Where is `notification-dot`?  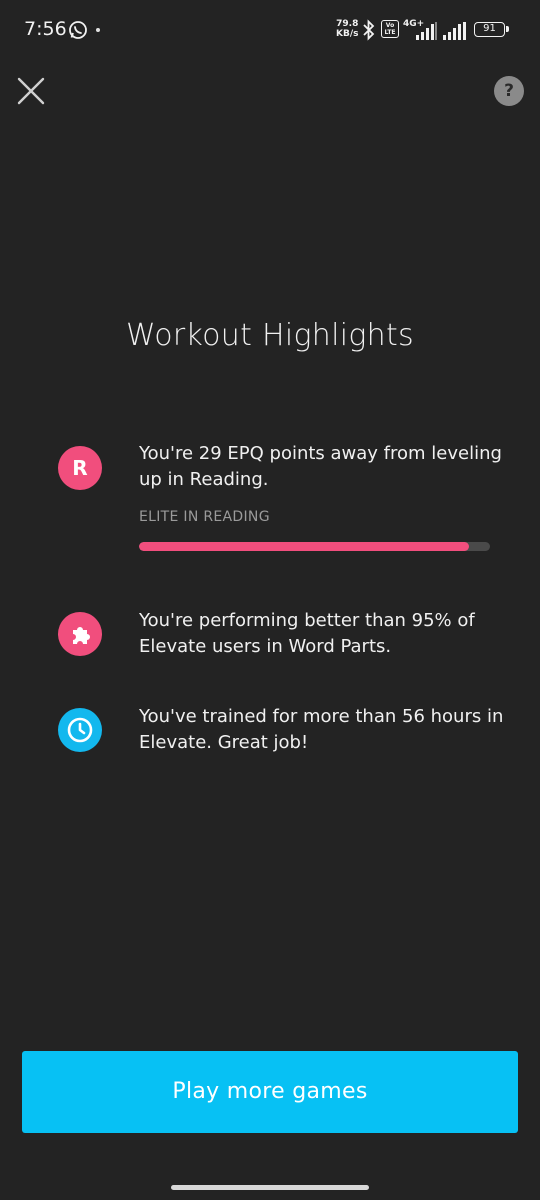
notification-dot is located at coordinates (98, 30).